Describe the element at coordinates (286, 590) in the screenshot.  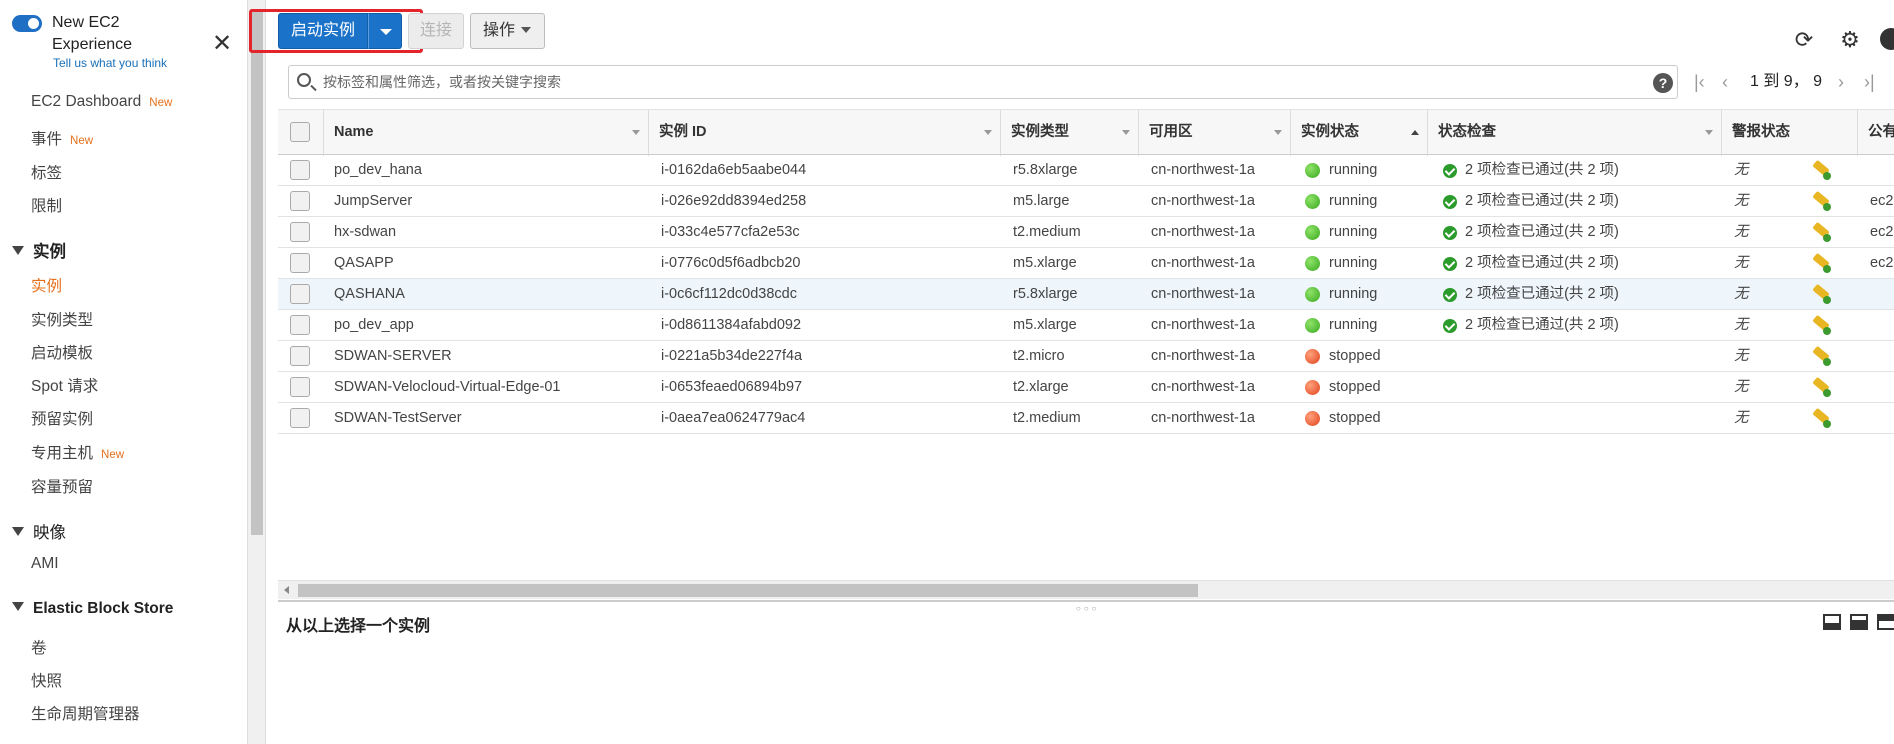
I see `scroll-left-icon` at that location.